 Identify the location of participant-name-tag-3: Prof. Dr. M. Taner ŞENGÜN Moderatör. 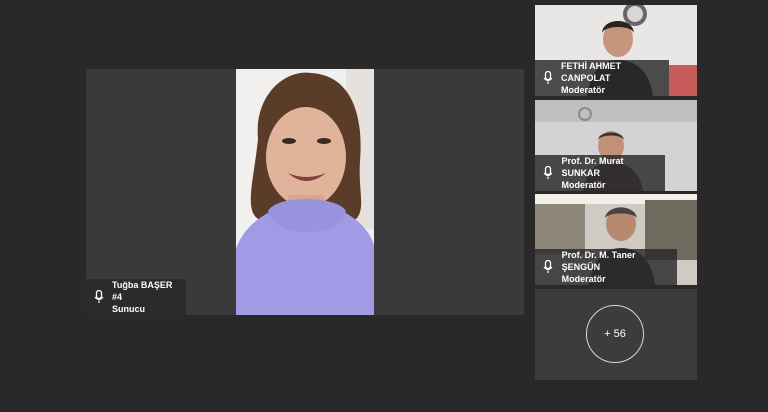
(606, 267).